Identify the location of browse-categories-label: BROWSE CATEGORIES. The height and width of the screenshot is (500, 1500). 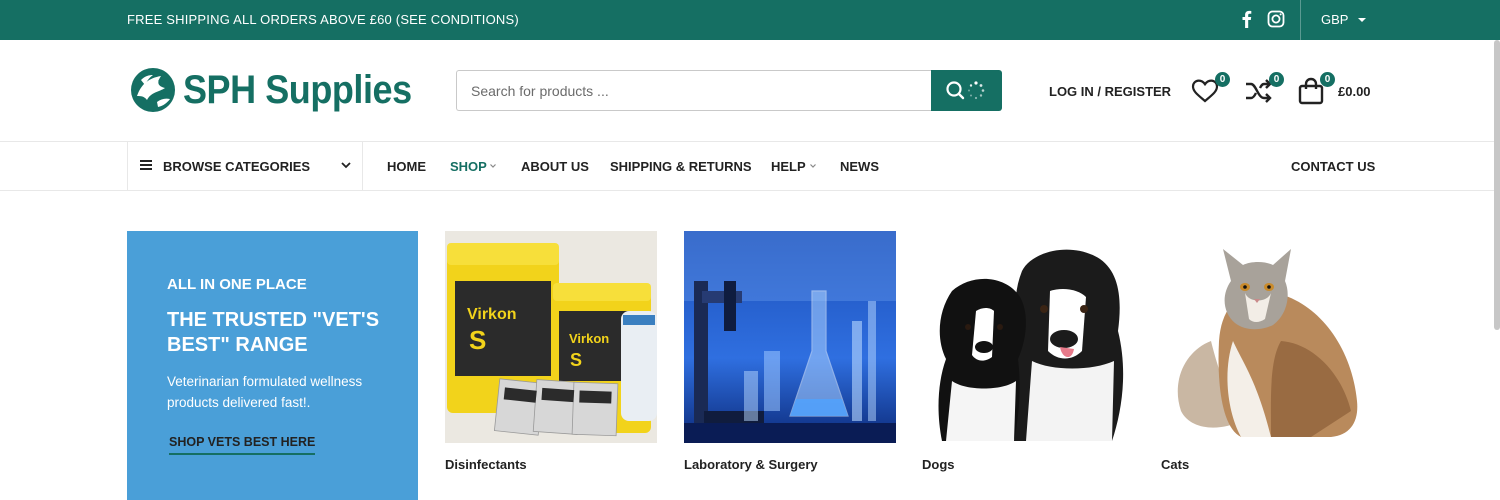
(237, 166).